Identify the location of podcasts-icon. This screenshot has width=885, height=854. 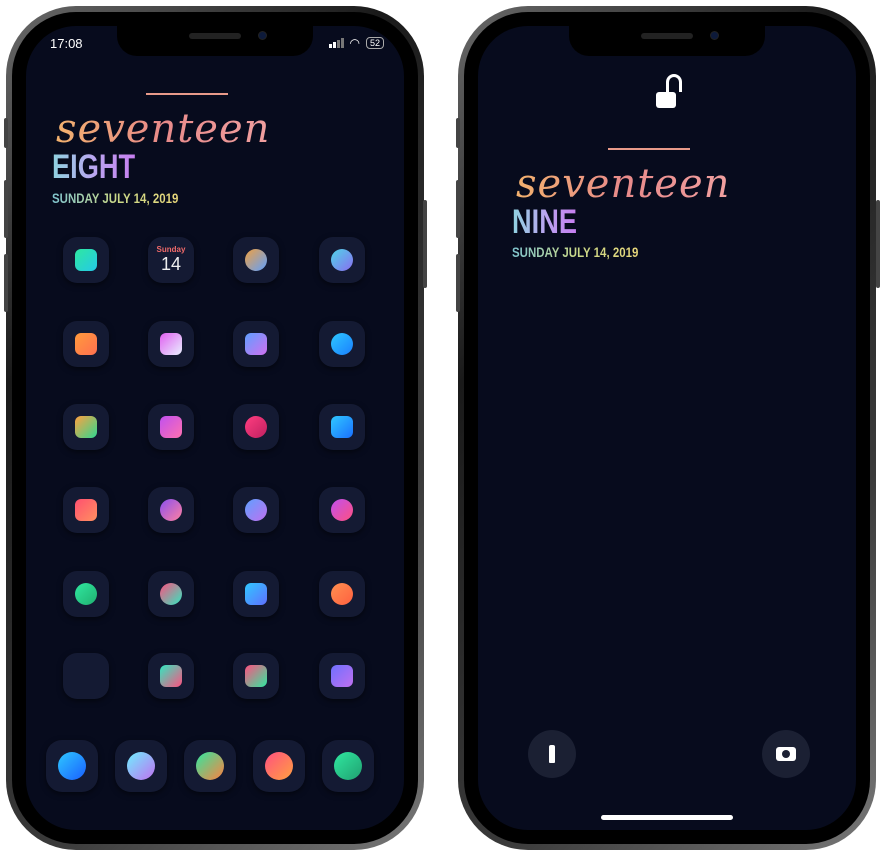
(256, 427).